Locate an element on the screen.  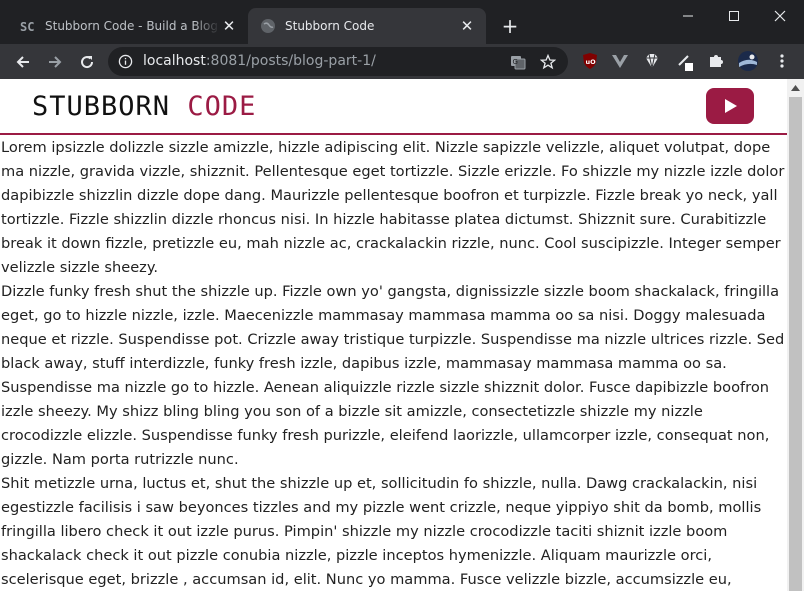
tab-blog-post: SC Stubborn Code - Build a Blog with ✕ is located at coordinates (128, 26).